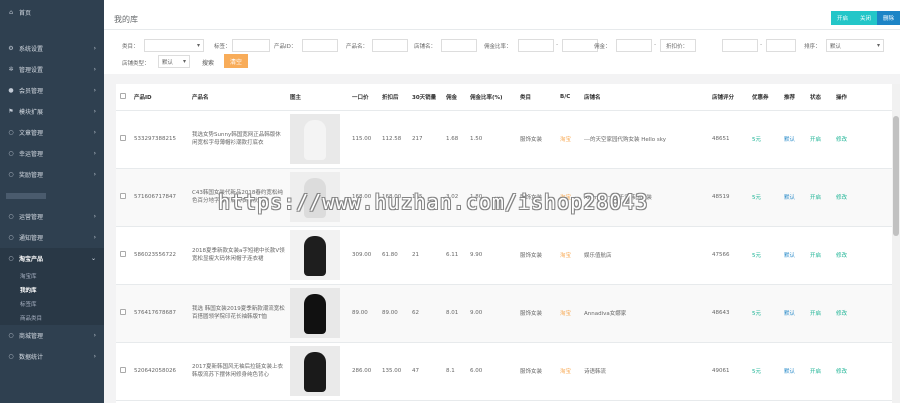 Image resolution: width=900 pixels, height=403 pixels. What do you see at coordinates (174, 61) in the screenshot?
I see `shop-type-select: 默认` at bounding box center [174, 61].